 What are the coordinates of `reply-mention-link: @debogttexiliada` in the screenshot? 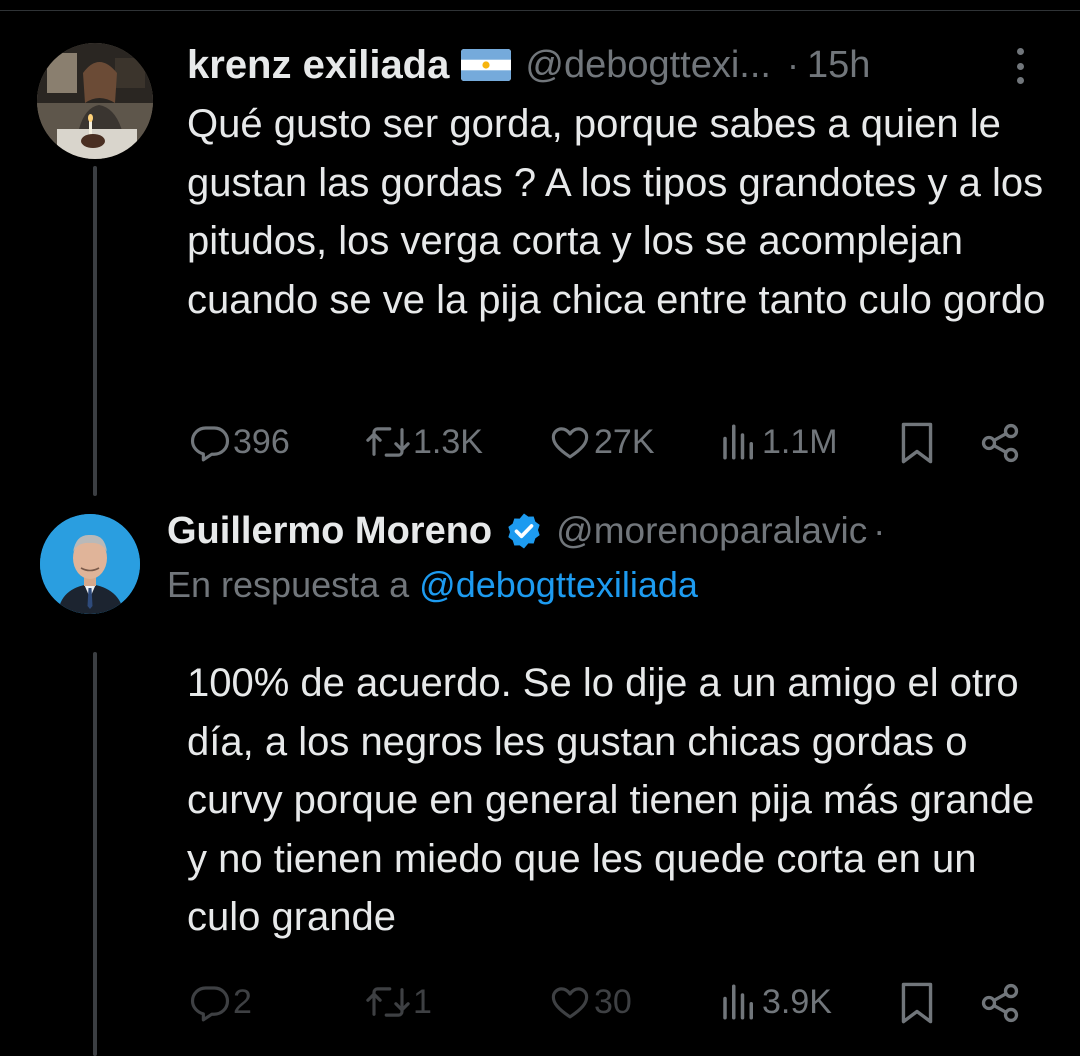 It's located at (558, 584).